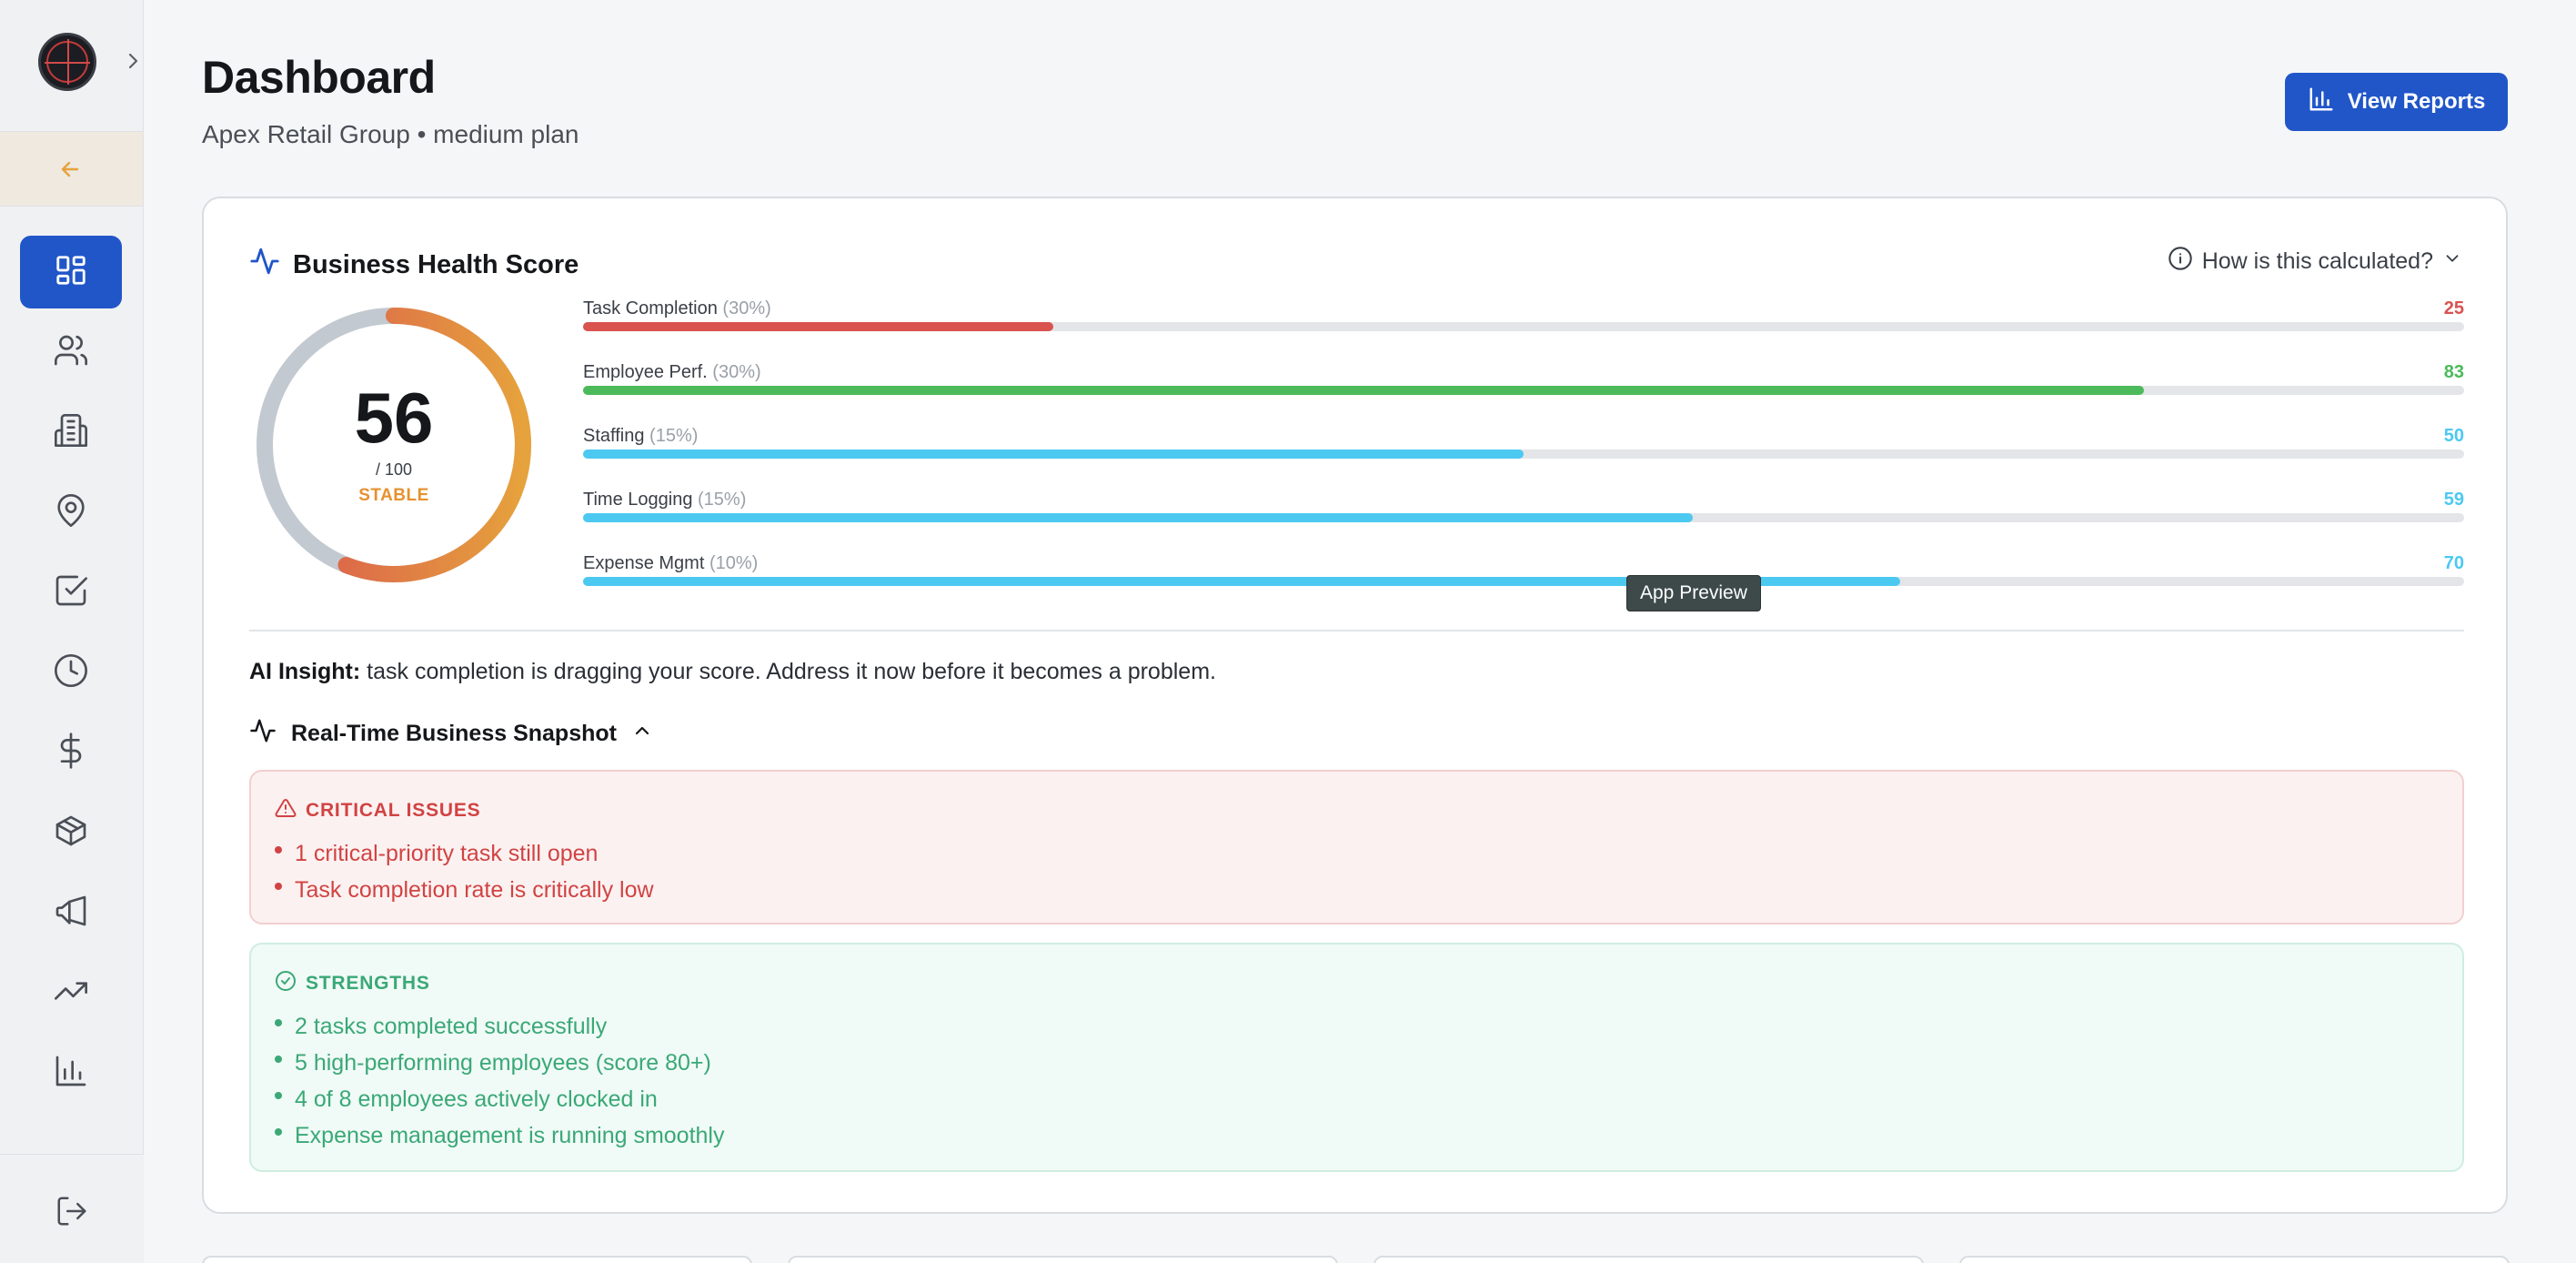 Image resolution: width=2576 pixels, height=1263 pixels. Describe the element at coordinates (1523, 576) in the screenshot. I see `metric-expense-mgmt: Expense Mgmt (10%) 70` at that location.